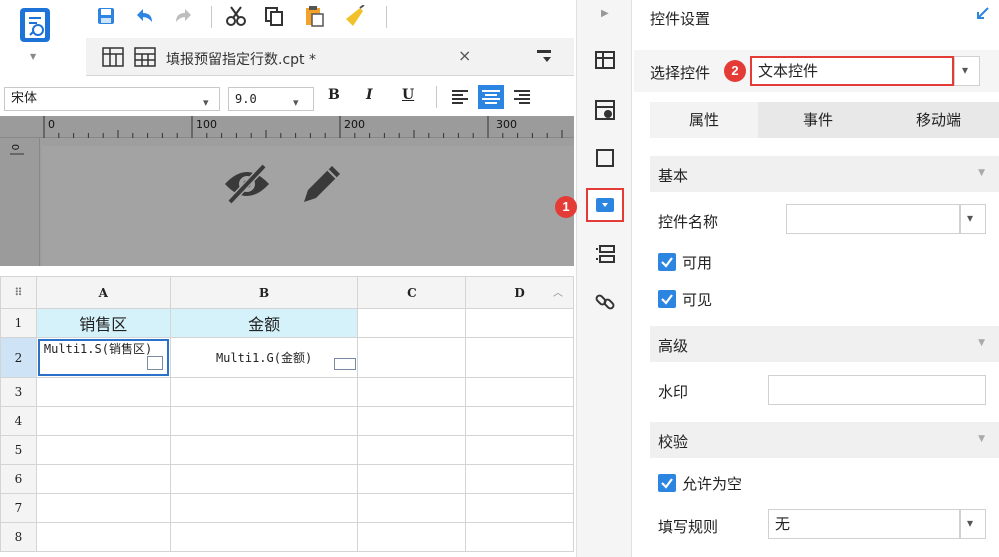 The height and width of the screenshot is (557, 999). I want to click on bold-button: B, so click(334, 95).